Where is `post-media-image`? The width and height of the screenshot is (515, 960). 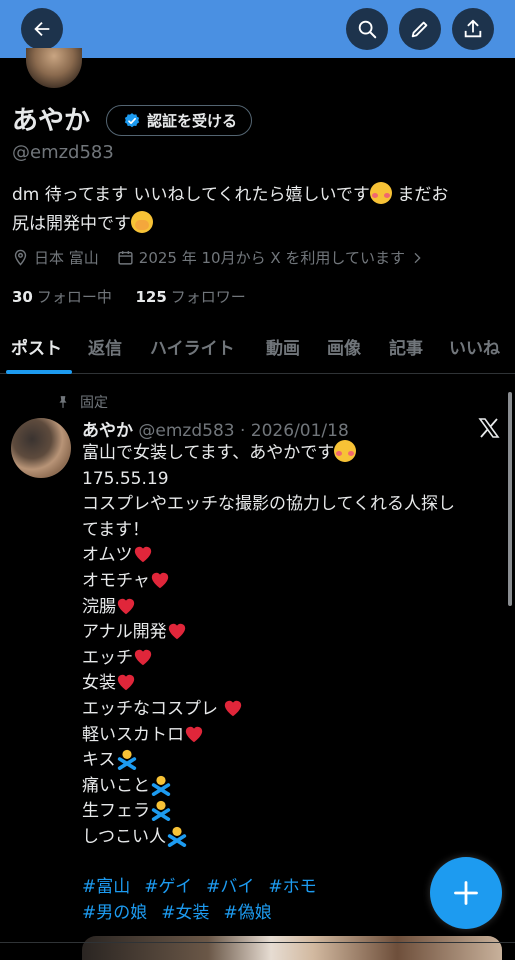 post-media-image is located at coordinates (292, 948).